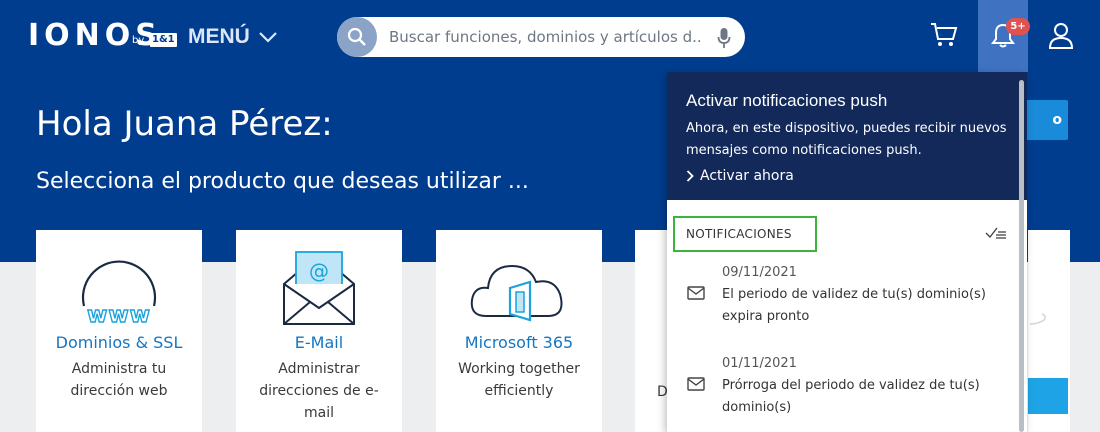 This screenshot has width=1100, height=432. What do you see at coordinates (745, 234) in the screenshot?
I see `notifications-header: NOTIFICACIONES` at bounding box center [745, 234].